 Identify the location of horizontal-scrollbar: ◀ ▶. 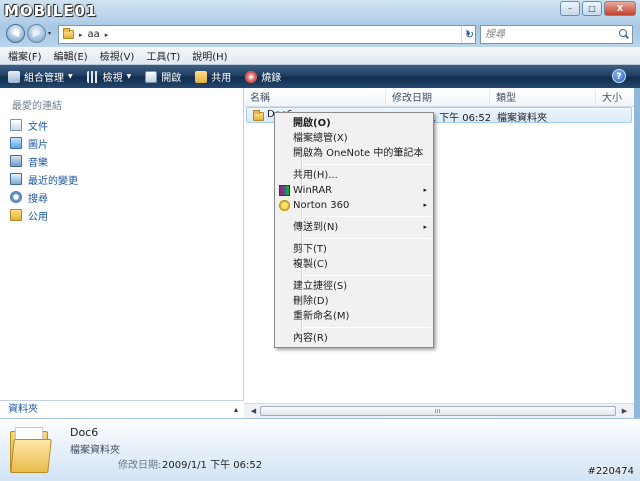
(439, 410).